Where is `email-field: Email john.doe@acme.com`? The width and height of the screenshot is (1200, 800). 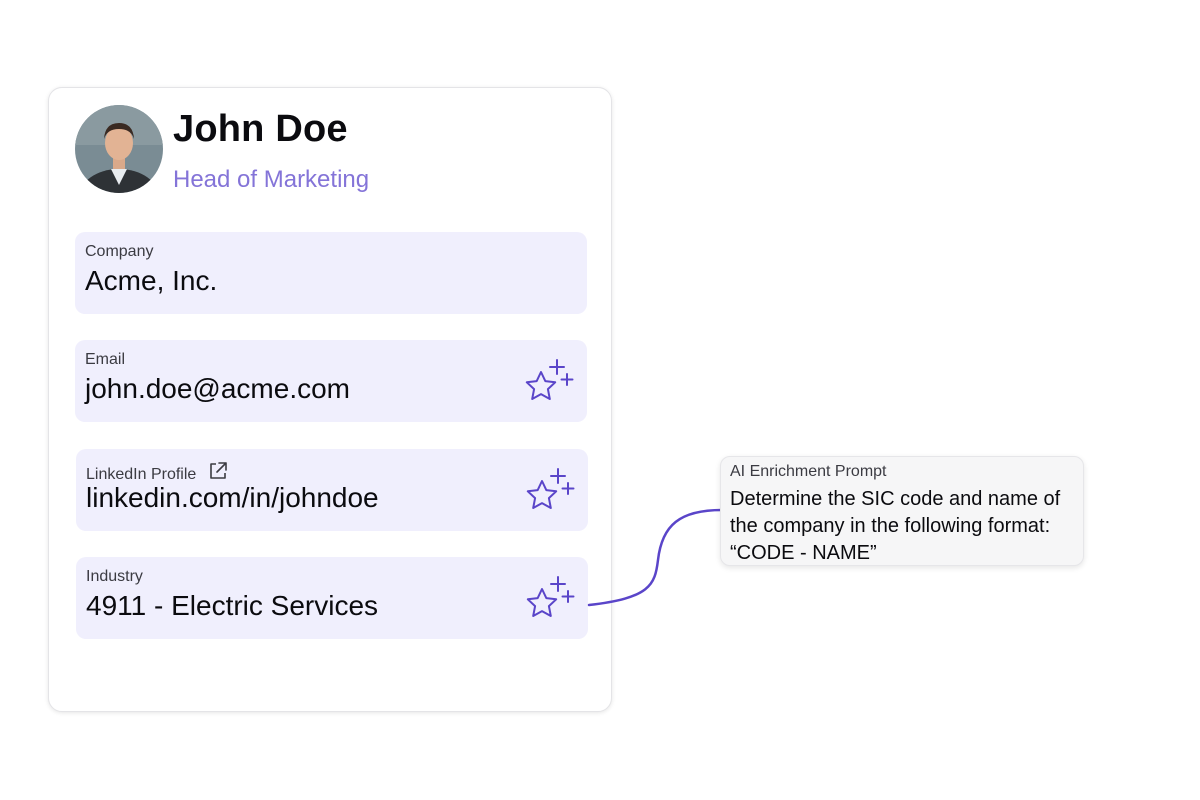
email-field: Email john.doe@acme.com is located at coordinates (331, 381).